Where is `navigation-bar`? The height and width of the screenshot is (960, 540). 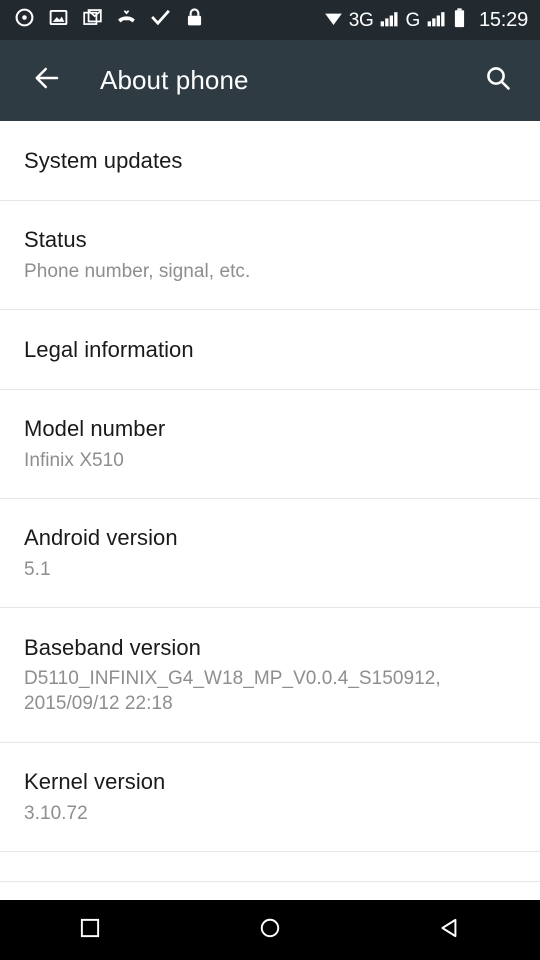 navigation-bar is located at coordinates (270, 930).